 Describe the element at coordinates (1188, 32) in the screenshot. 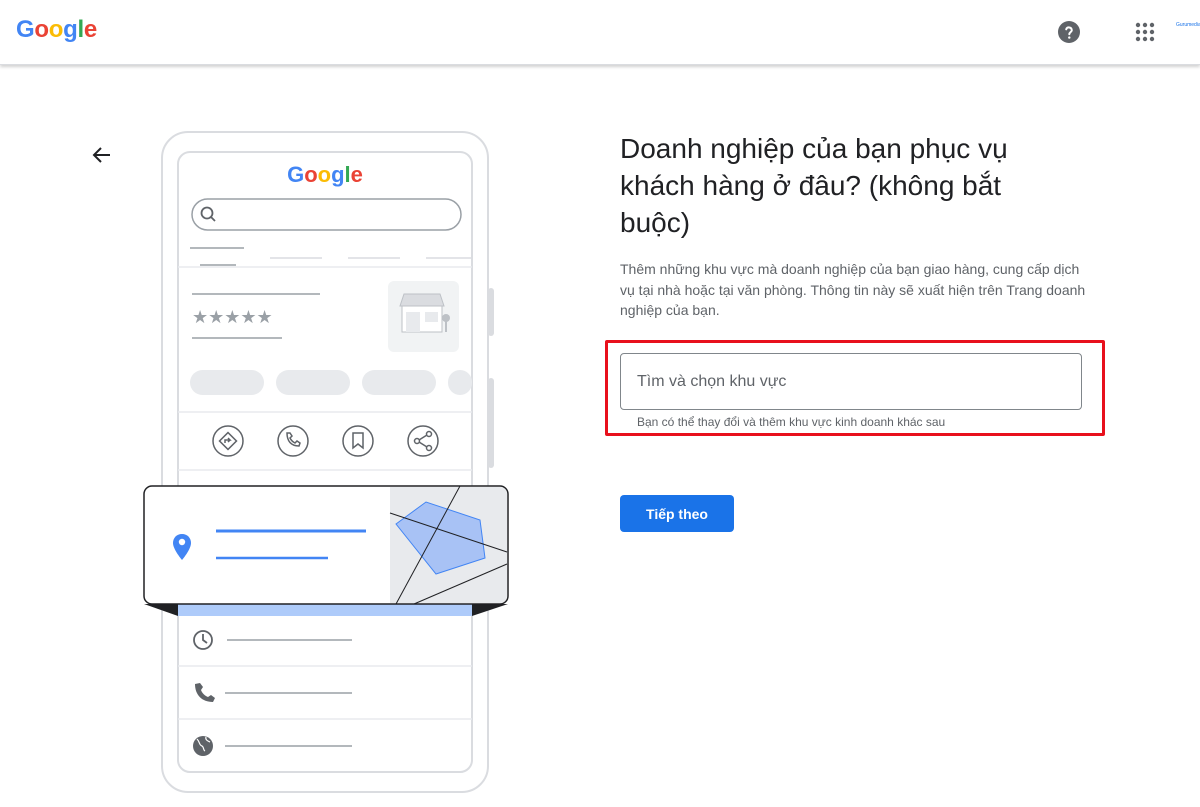

I see `account-avatar: Gurumedia` at that location.